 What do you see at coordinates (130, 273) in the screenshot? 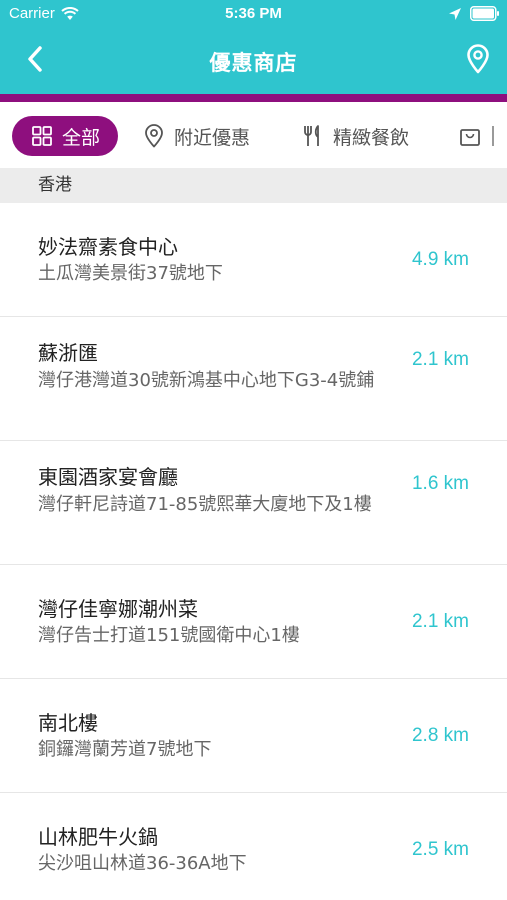
I see `store-address: 土瓜灣美景街37號地下` at bounding box center [130, 273].